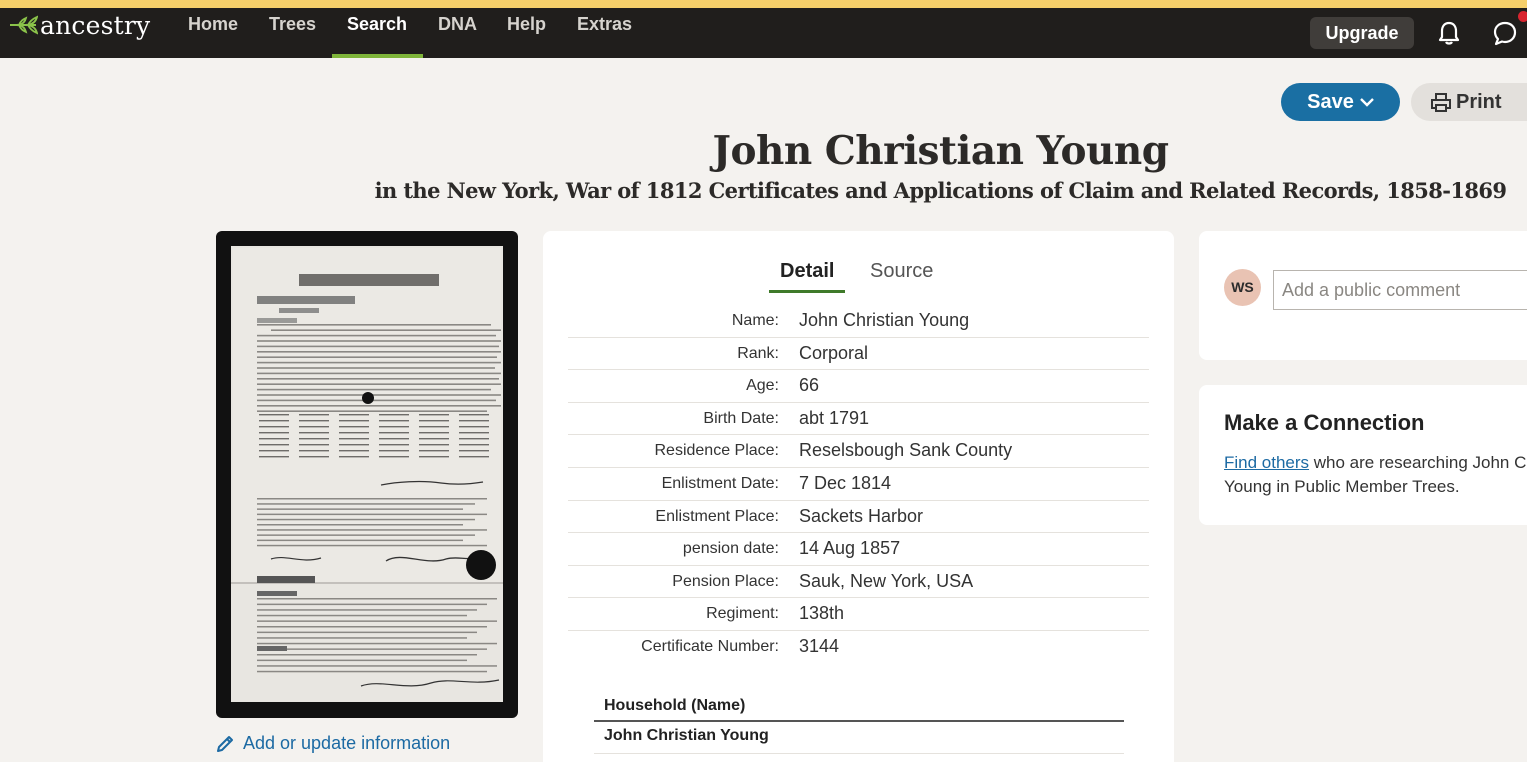 This screenshot has width=1527, height=762. Describe the element at coordinates (1505, 33) in the screenshot. I see `chat-icon` at that location.